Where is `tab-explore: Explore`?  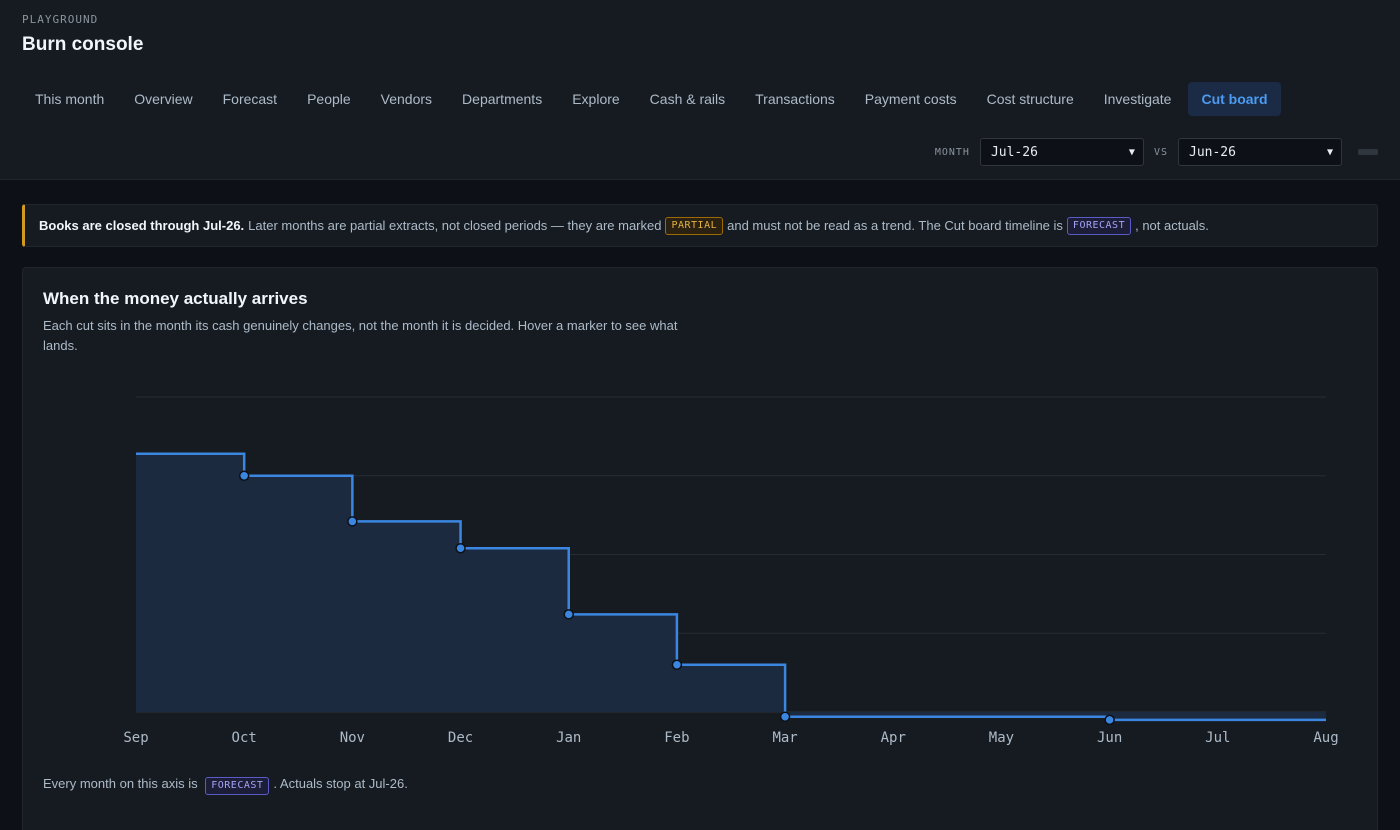 tab-explore: Explore is located at coordinates (595, 99).